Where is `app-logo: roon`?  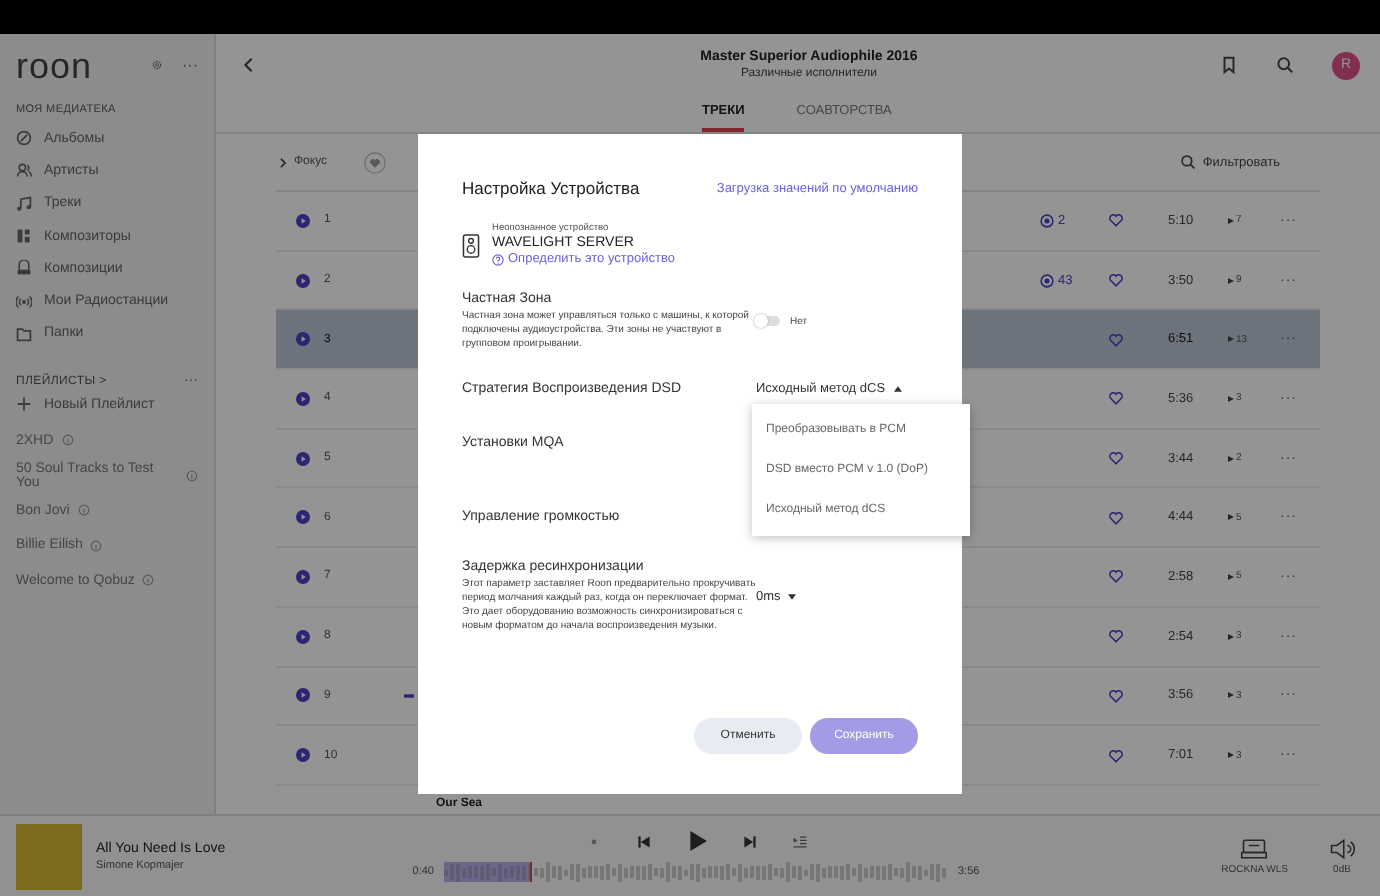 app-logo: roon is located at coordinates (54, 65).